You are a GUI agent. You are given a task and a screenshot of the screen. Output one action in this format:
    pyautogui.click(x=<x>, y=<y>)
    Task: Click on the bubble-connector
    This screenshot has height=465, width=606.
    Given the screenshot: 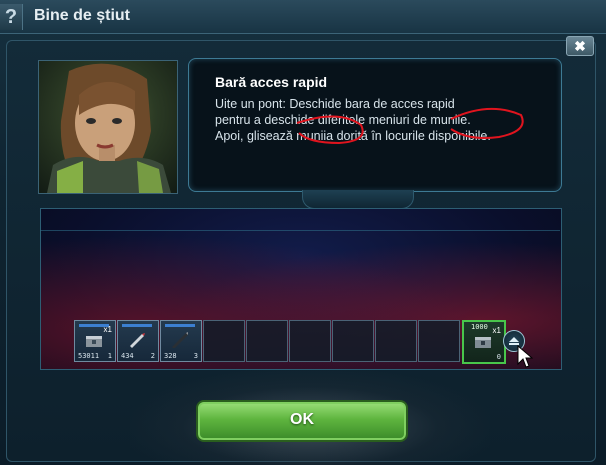 What is the action you would take?
    pyautogui.click(x=358, y=199)
    